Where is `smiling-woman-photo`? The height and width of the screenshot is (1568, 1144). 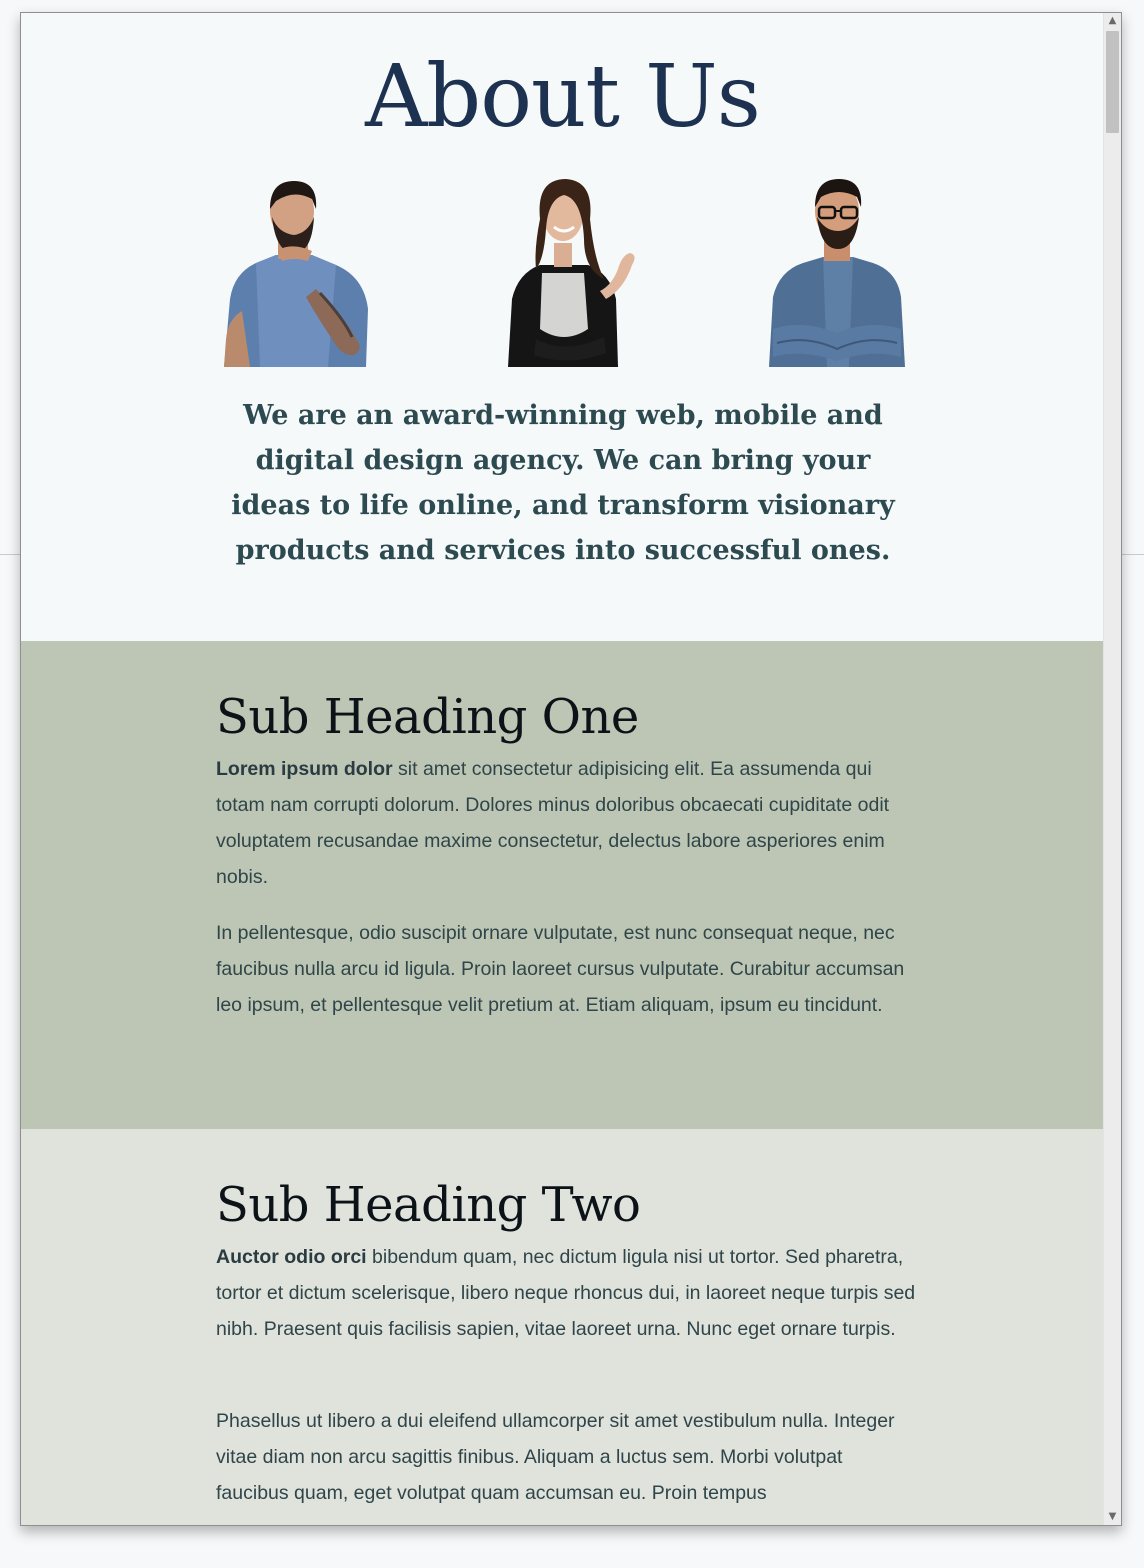
smiling-woman-photo is located at coordinates (564, 268).